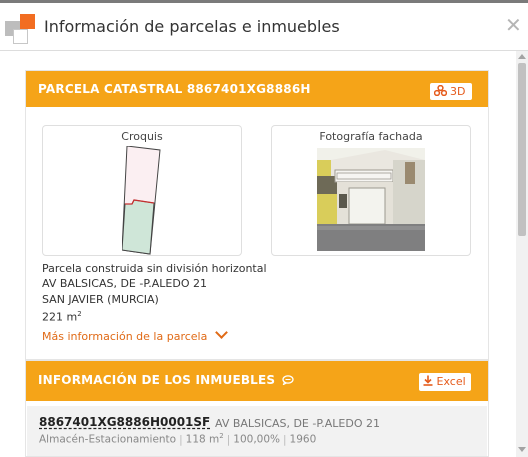  What do you see at coordinates (124, 284) in the screenshot?
I see `parcela-address: AV BALSICAS, DE -P.ALEDO 21` at bounding box center [124, 284].